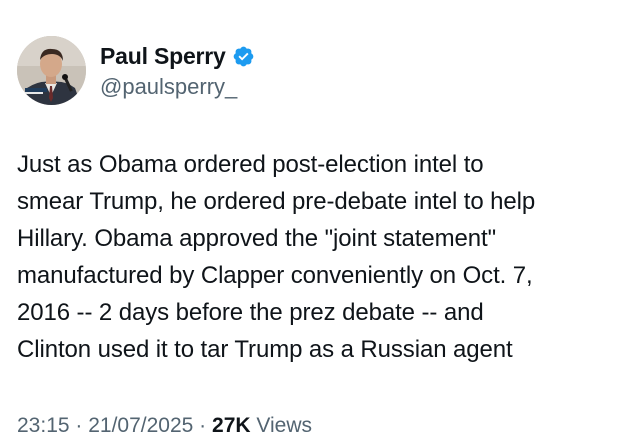 This screenshot has width=638, height=447. I want to click on display-name-row: Paul Sperry, so click(177, 57).